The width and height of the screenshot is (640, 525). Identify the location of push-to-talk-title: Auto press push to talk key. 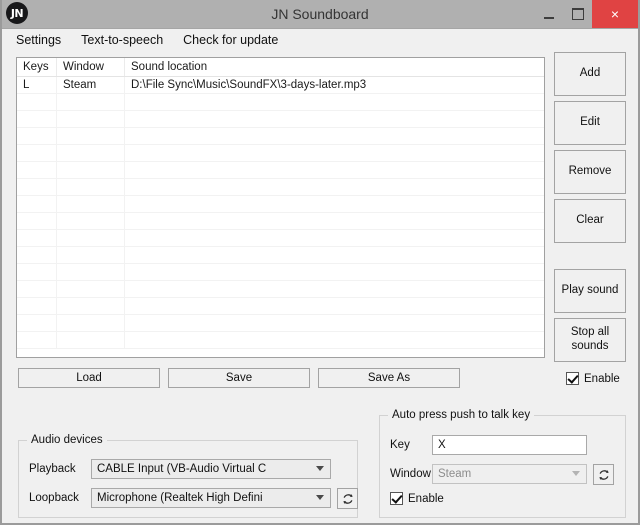
(461, 415).